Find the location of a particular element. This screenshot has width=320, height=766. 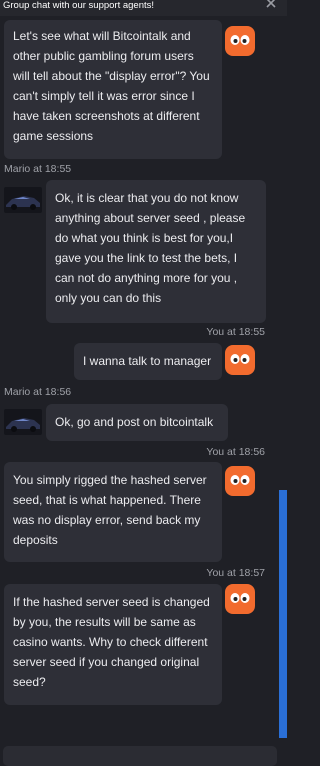

message-meta: Mario at 18:56 is located at coordinates (38, 392).